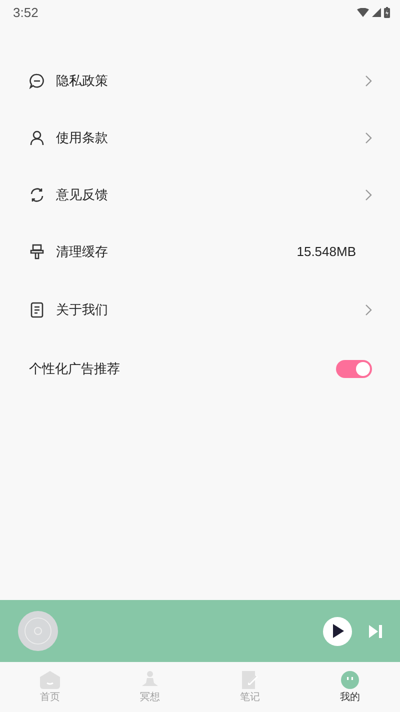 Image resolution: width=400 pixels, height=712 pixels. What do you see at coordinates (250, 679) in the screenshot?
I see `note-icon` at bounding box center [250, 679].